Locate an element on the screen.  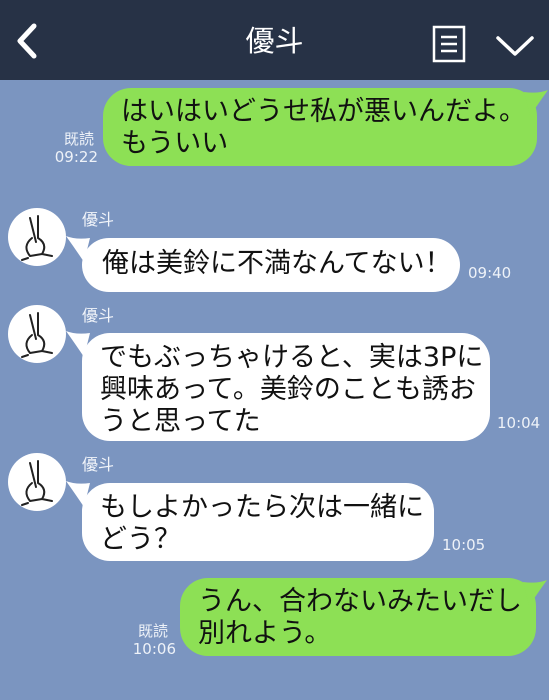
notes-icon is located at coordinates (449, 44).